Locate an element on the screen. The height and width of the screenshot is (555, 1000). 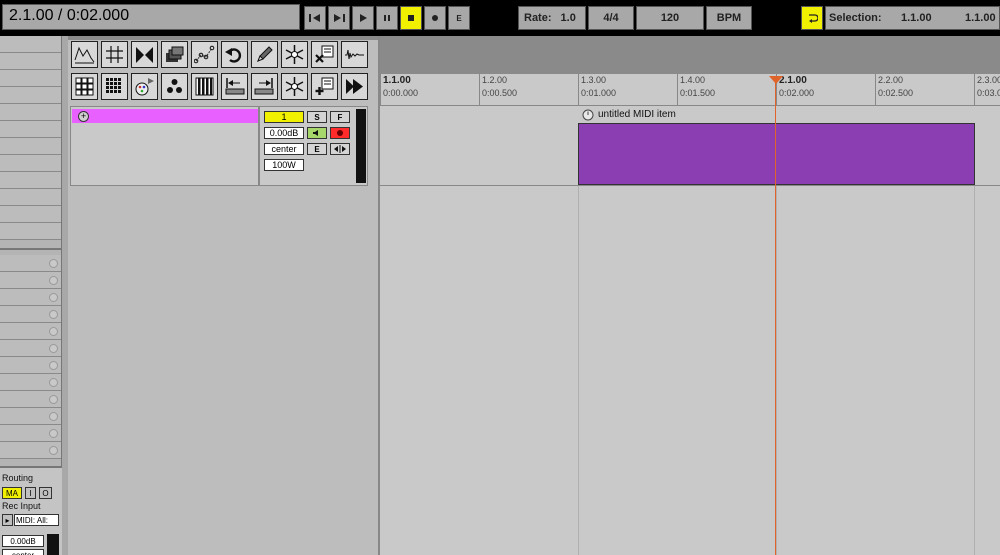
forward-button is located at coordinates (339, 18).